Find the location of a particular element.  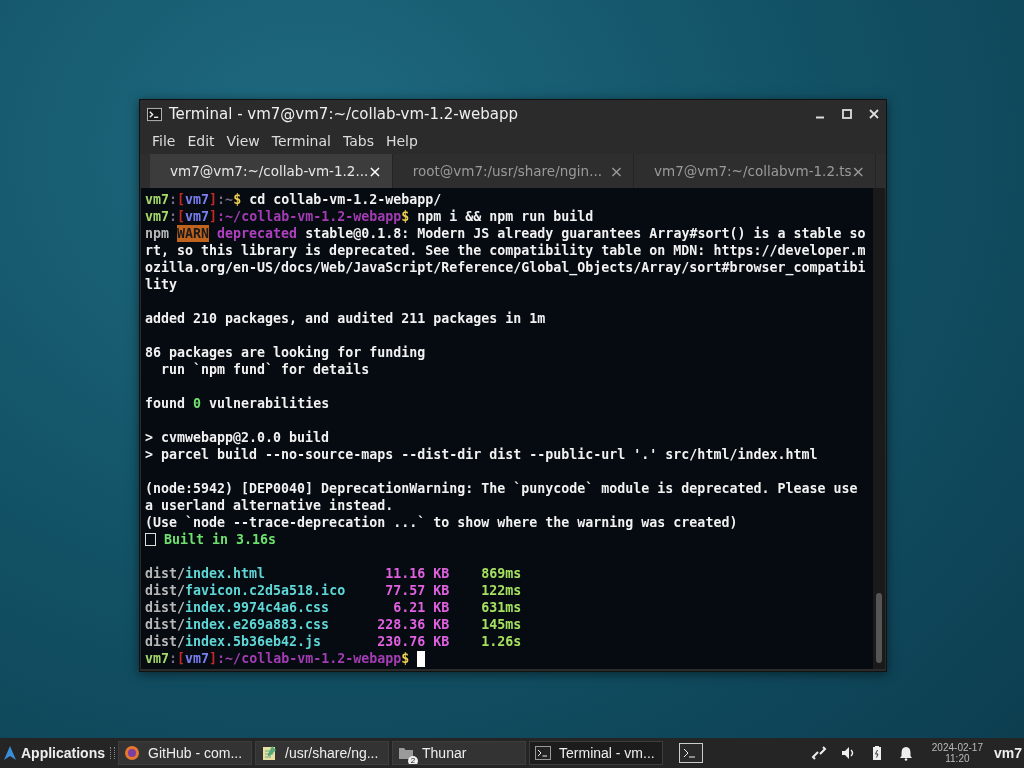

menu-item: Terminal is located at coordinates (301, 141).